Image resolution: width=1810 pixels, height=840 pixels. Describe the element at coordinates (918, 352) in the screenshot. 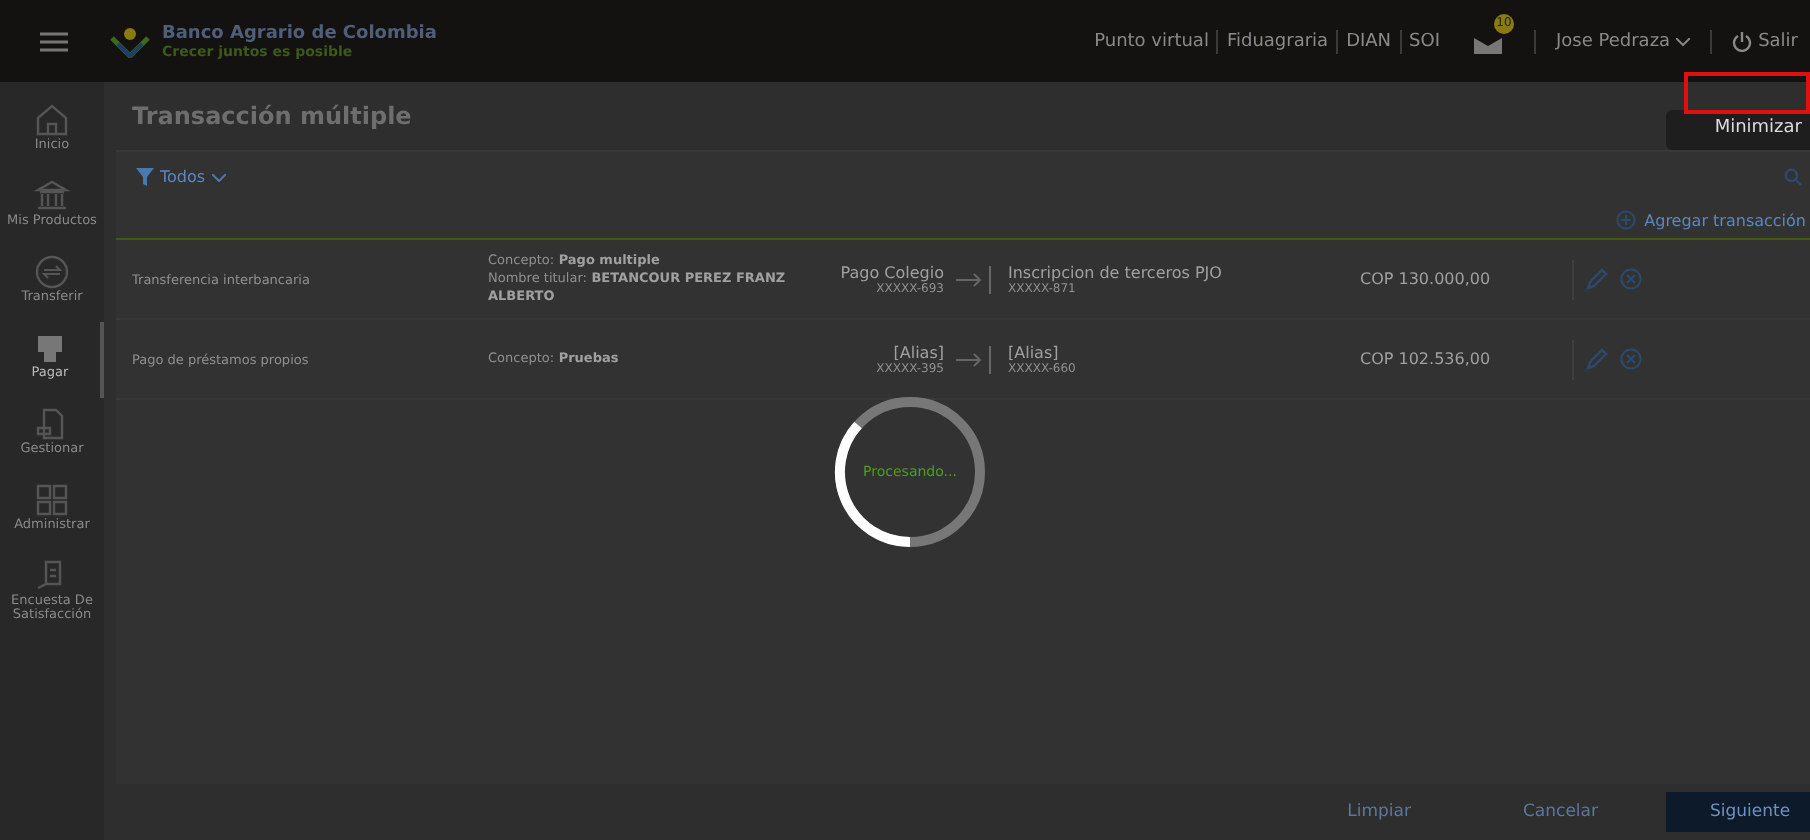

I see `source-account-name: [Alias]` at that location.